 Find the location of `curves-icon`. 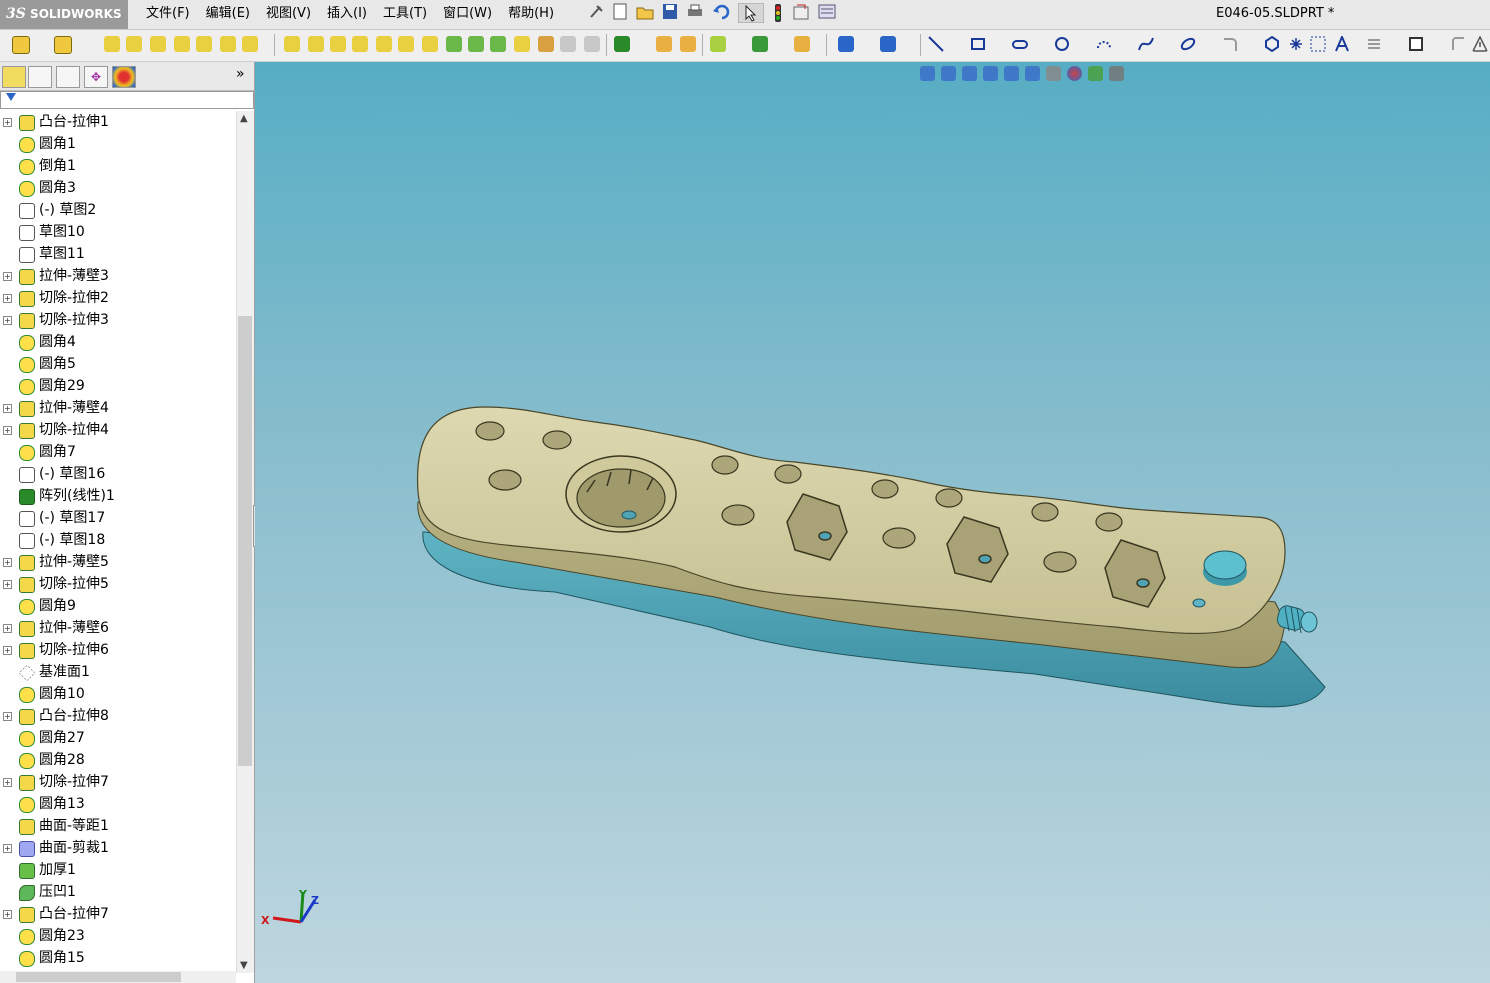

curves-icon is located at coordinates (760, 44).